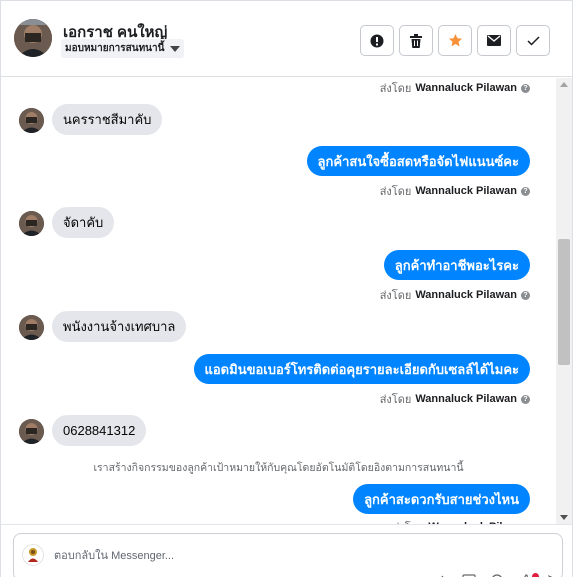 This screenshot has width=573, height=577. I want to click on star-button, so click(455, 40).